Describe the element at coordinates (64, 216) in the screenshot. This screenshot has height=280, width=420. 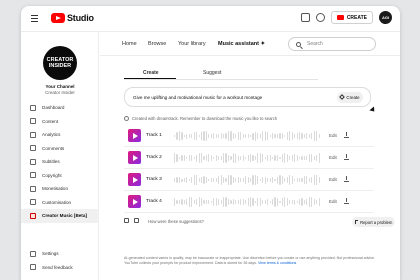
I see `sidebar-item-label: Creator Music [Beta]` at that location.